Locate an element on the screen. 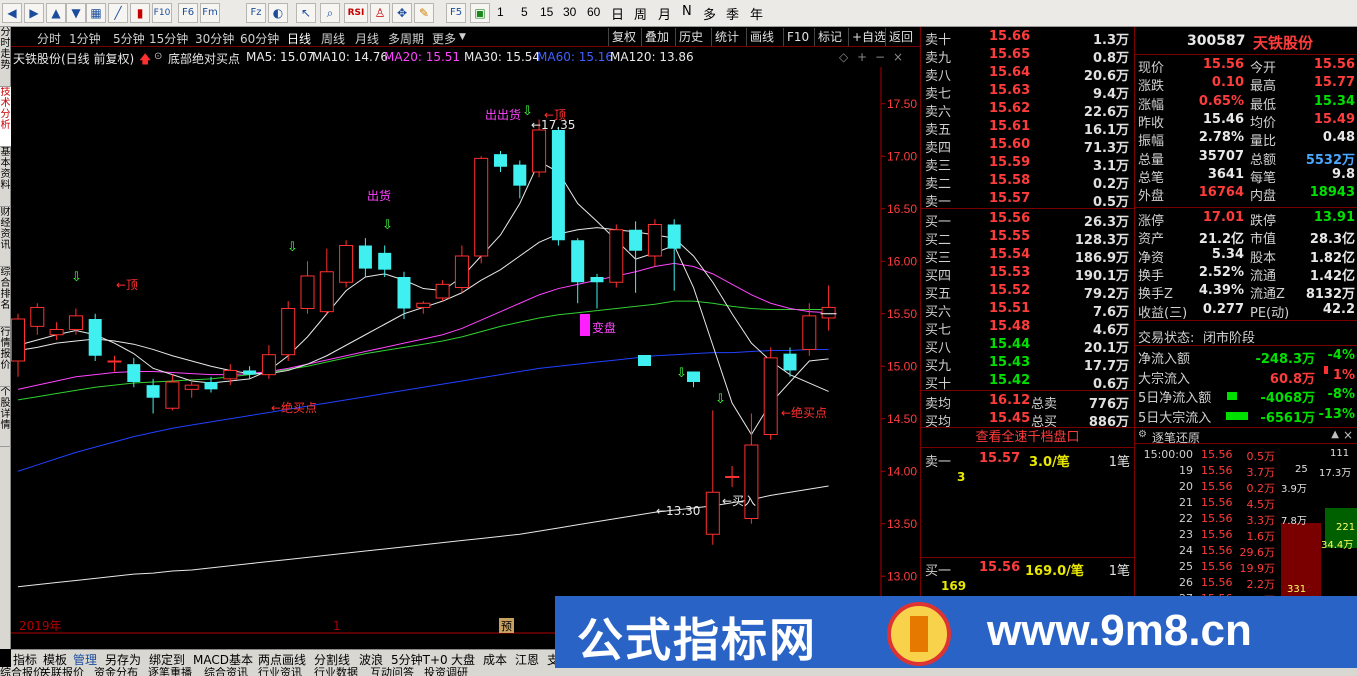 The image size is (1357, 676). tab-detail: 个股详情 is located at coordinates (5, 417).